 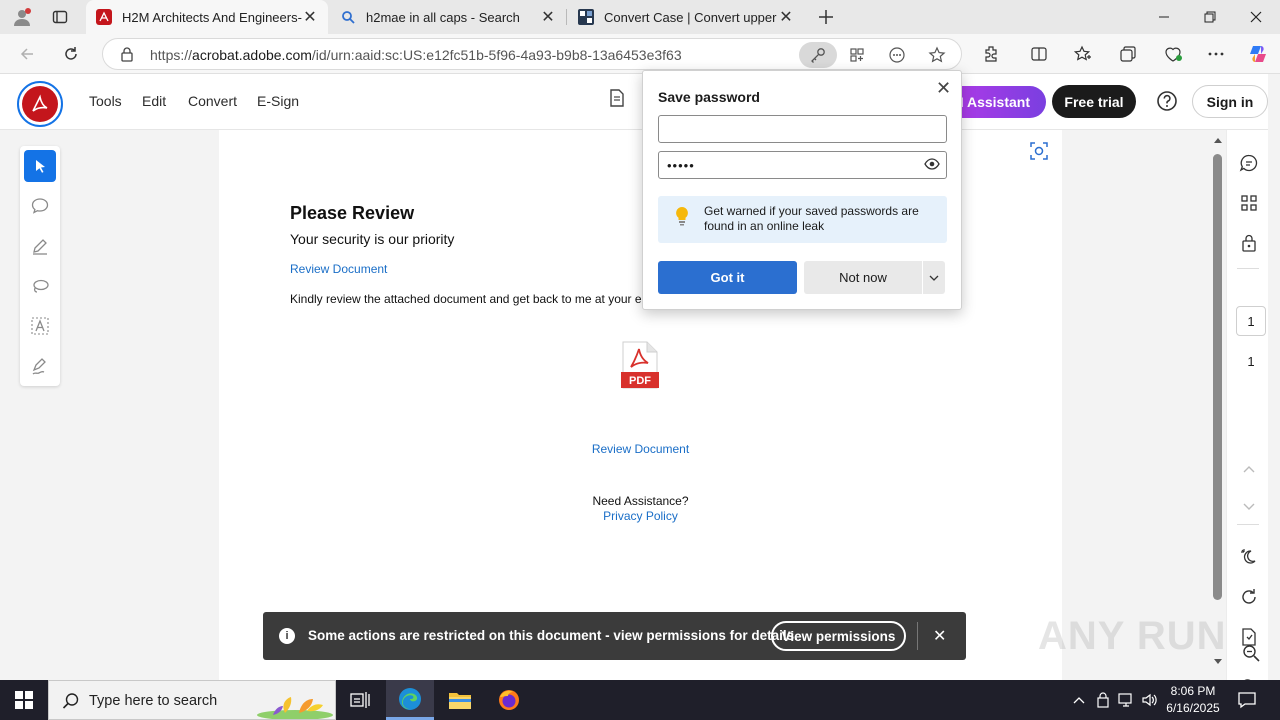 What do you see at coordinates (802, 165) in the screenshot?
I see `password-field: •••••` at bounding box center [802, 165].